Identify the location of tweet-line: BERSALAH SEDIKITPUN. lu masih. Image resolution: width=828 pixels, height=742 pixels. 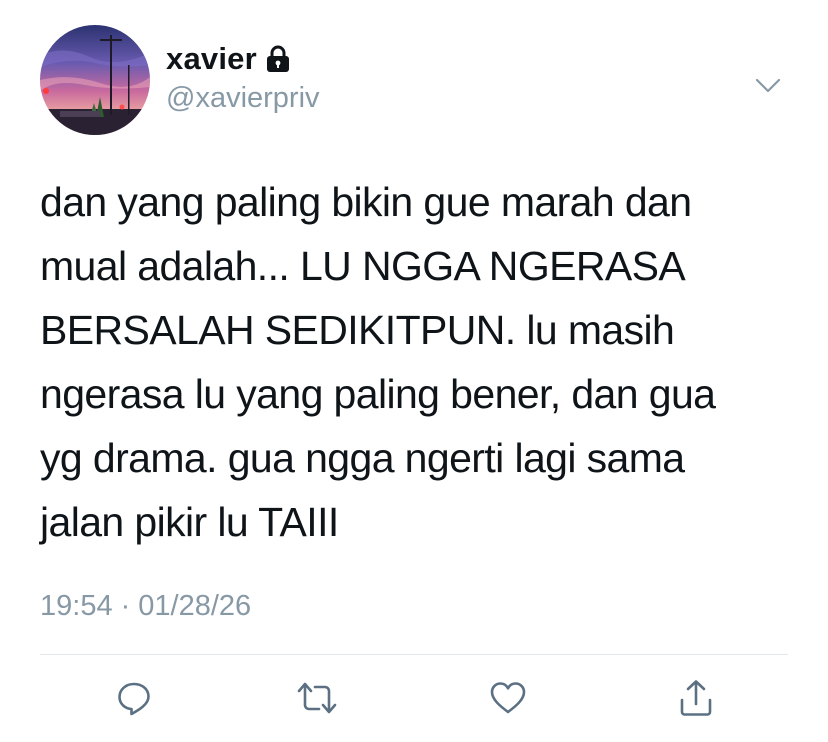
(357, 330).